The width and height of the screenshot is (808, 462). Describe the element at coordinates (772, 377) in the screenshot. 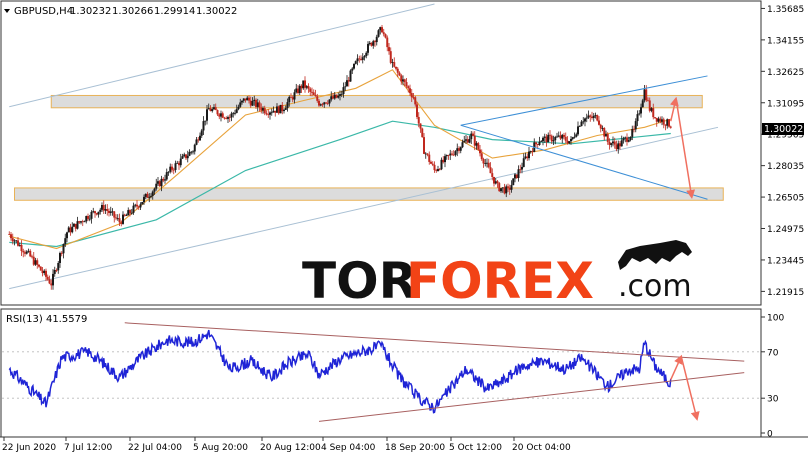

I see `rsi-axis: 100 70 30 0` at that location.